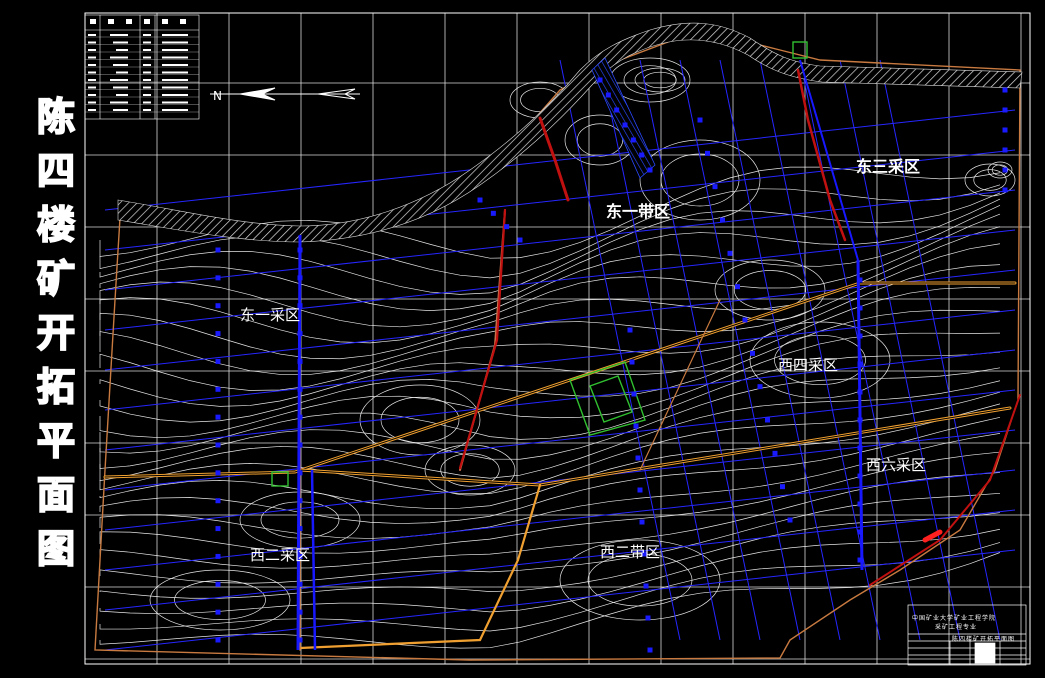 This screenshot has width=1045, height=678. Describe the element at coordinates (630, 551) in the screenshot. I see `zone-label-west-two-belt: 西二带区` at that location.